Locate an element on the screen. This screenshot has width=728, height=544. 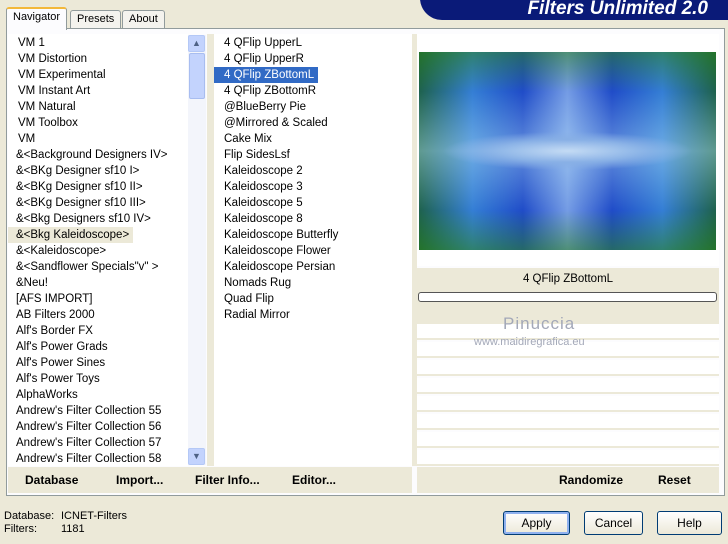
list-item: Andrew's Filter Collection 58 is located at coordinates (98, 458).